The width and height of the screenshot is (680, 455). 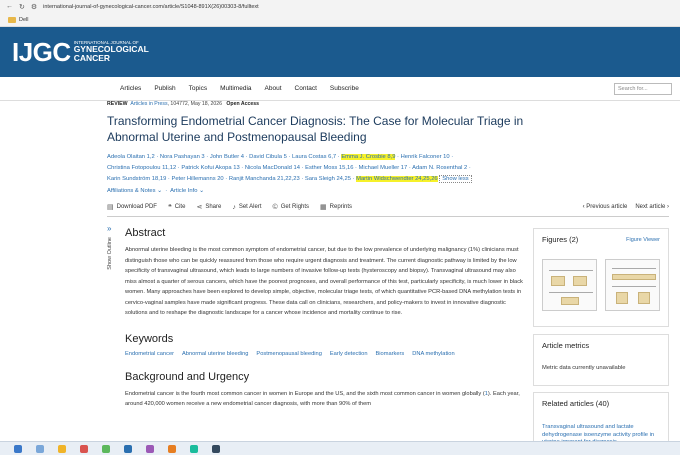 I want to click on bookmark-folder-label: Dell, so click(x=23, y=20).